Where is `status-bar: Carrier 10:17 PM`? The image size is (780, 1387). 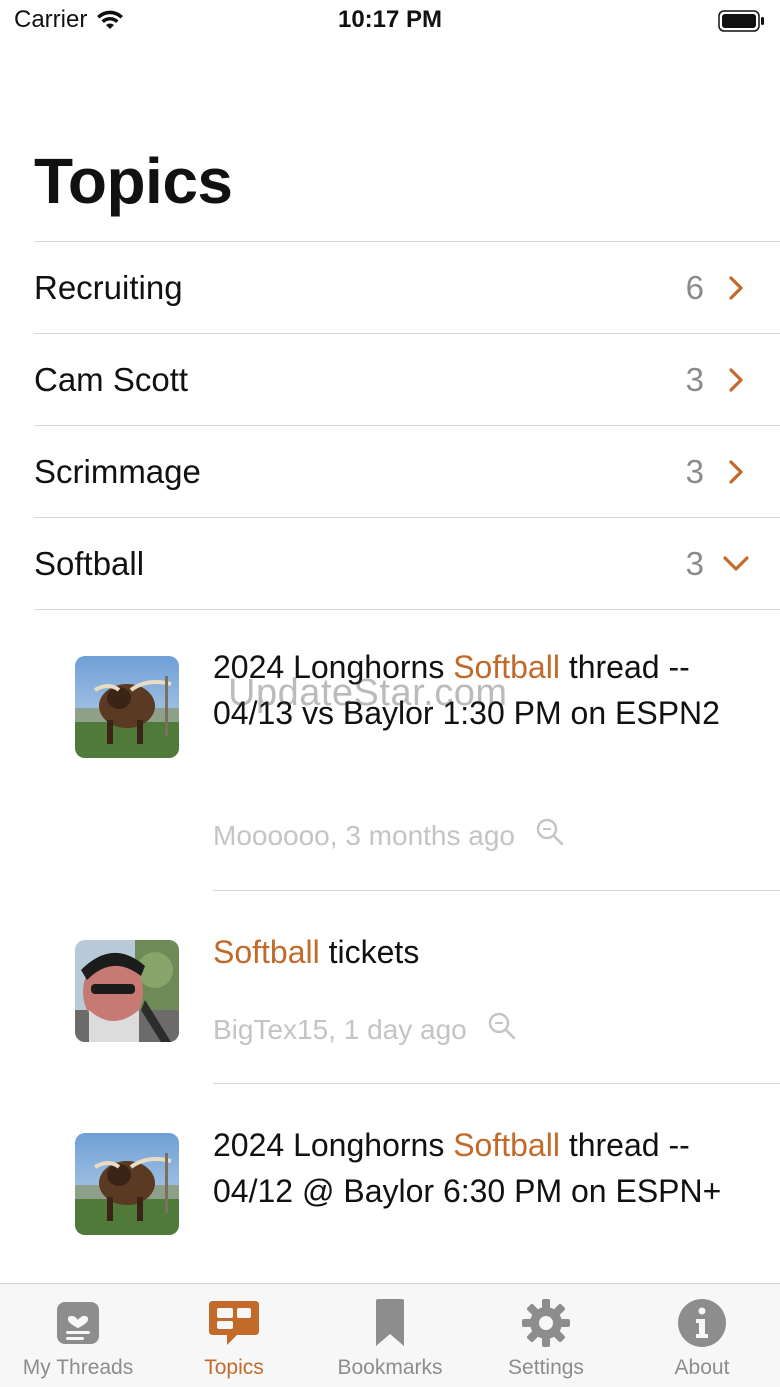 status-bar: Carrier 10:17 PM is located at coordinates (390, 22).